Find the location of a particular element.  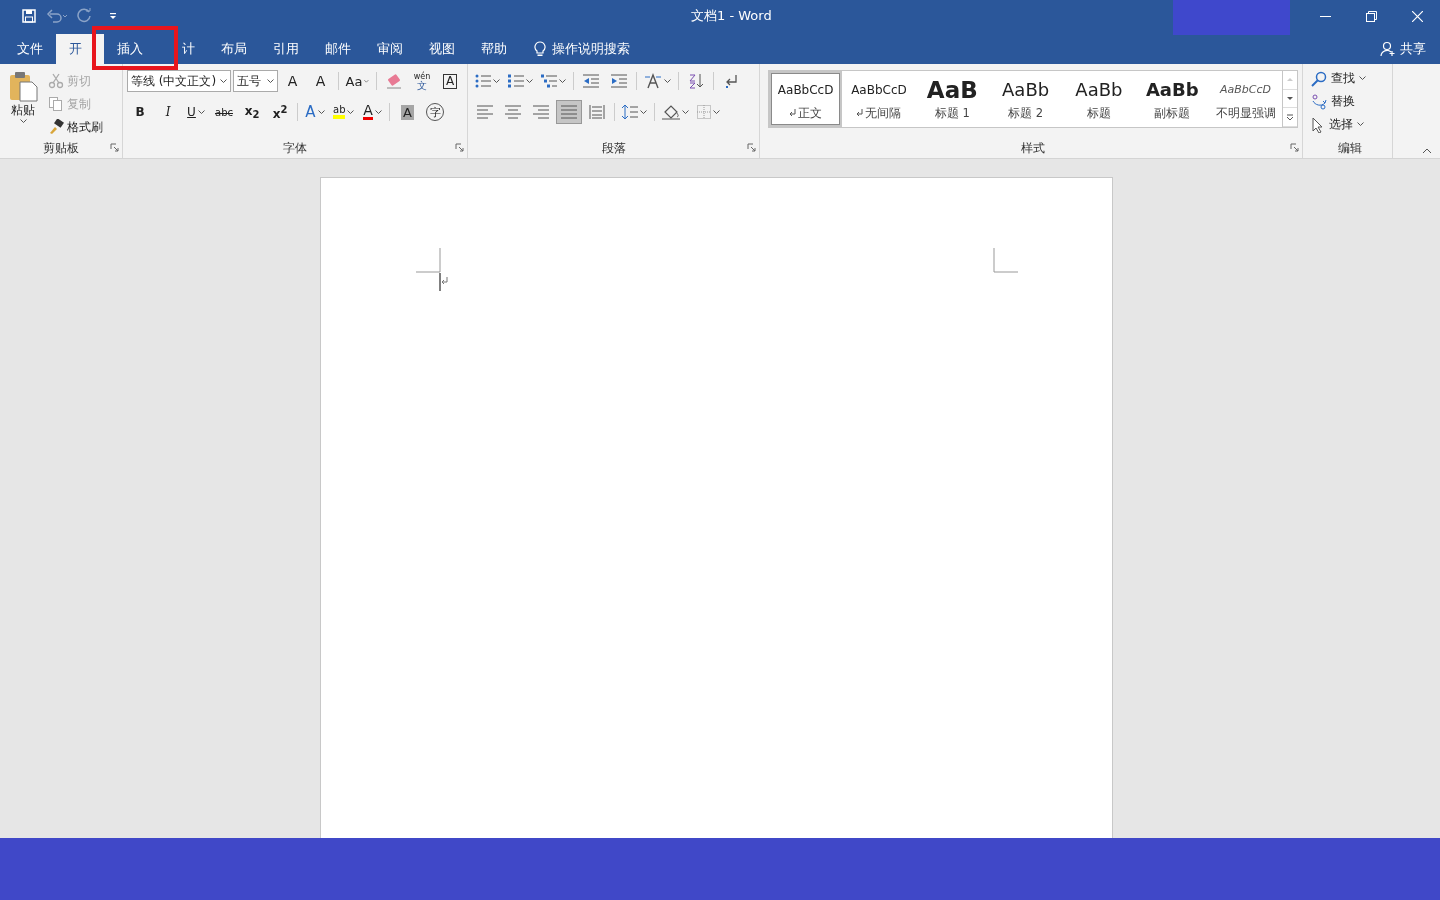

search-icon is located at coordinates (1319, 78).